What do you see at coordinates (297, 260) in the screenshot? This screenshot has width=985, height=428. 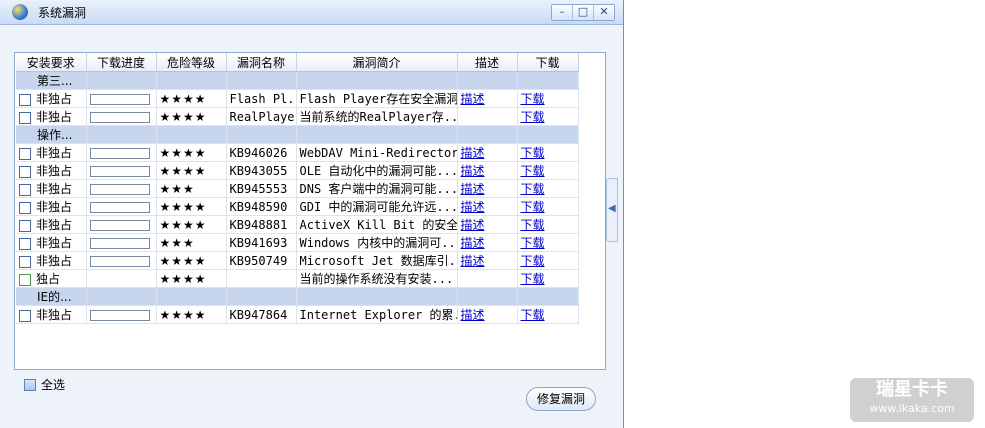 I see `vulnerability-row: 非独占 ★★★★ KB950749 Microsoft Jet 数据库引... 描述 下载` at bounding box center [297, 260].